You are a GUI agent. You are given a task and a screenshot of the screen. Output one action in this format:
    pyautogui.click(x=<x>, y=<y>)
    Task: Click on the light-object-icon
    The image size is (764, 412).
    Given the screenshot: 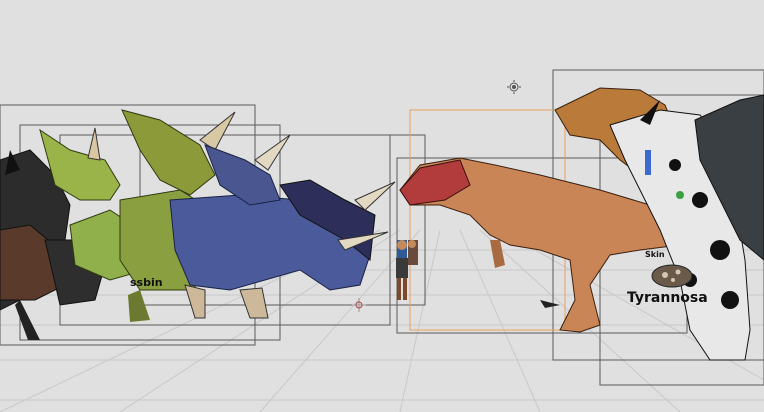 What is the action you would take?
    pyautogui.click(x=514, y=87)
    